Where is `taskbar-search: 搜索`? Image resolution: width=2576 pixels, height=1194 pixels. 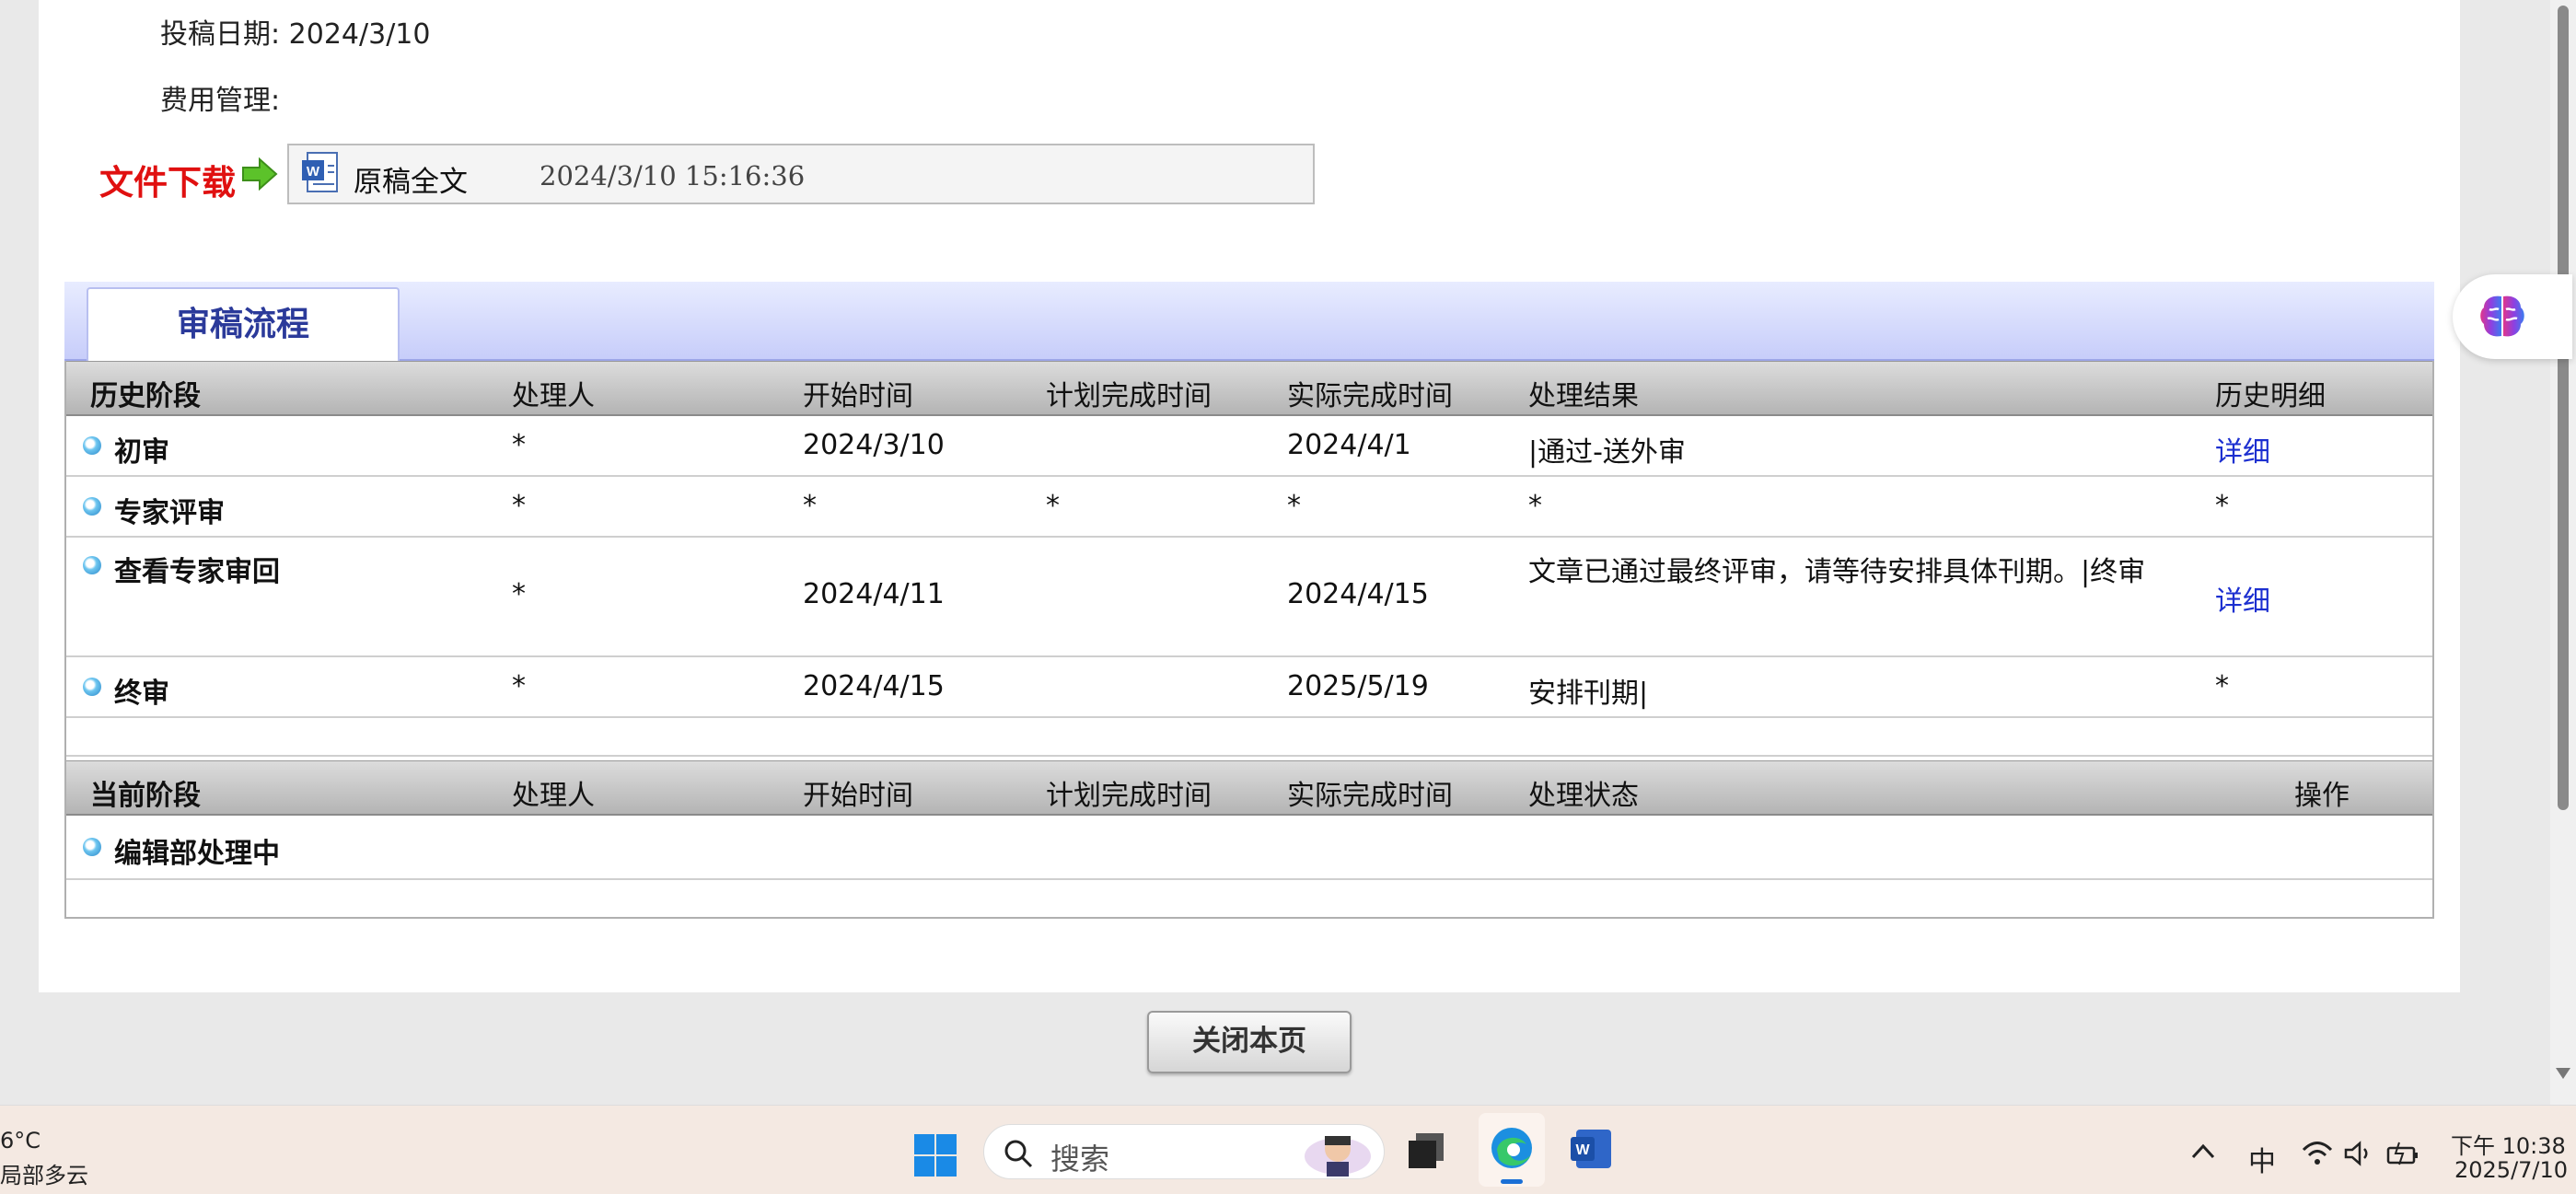
taskbar-search: 搜索 is located at coordinates (1184, 1151).